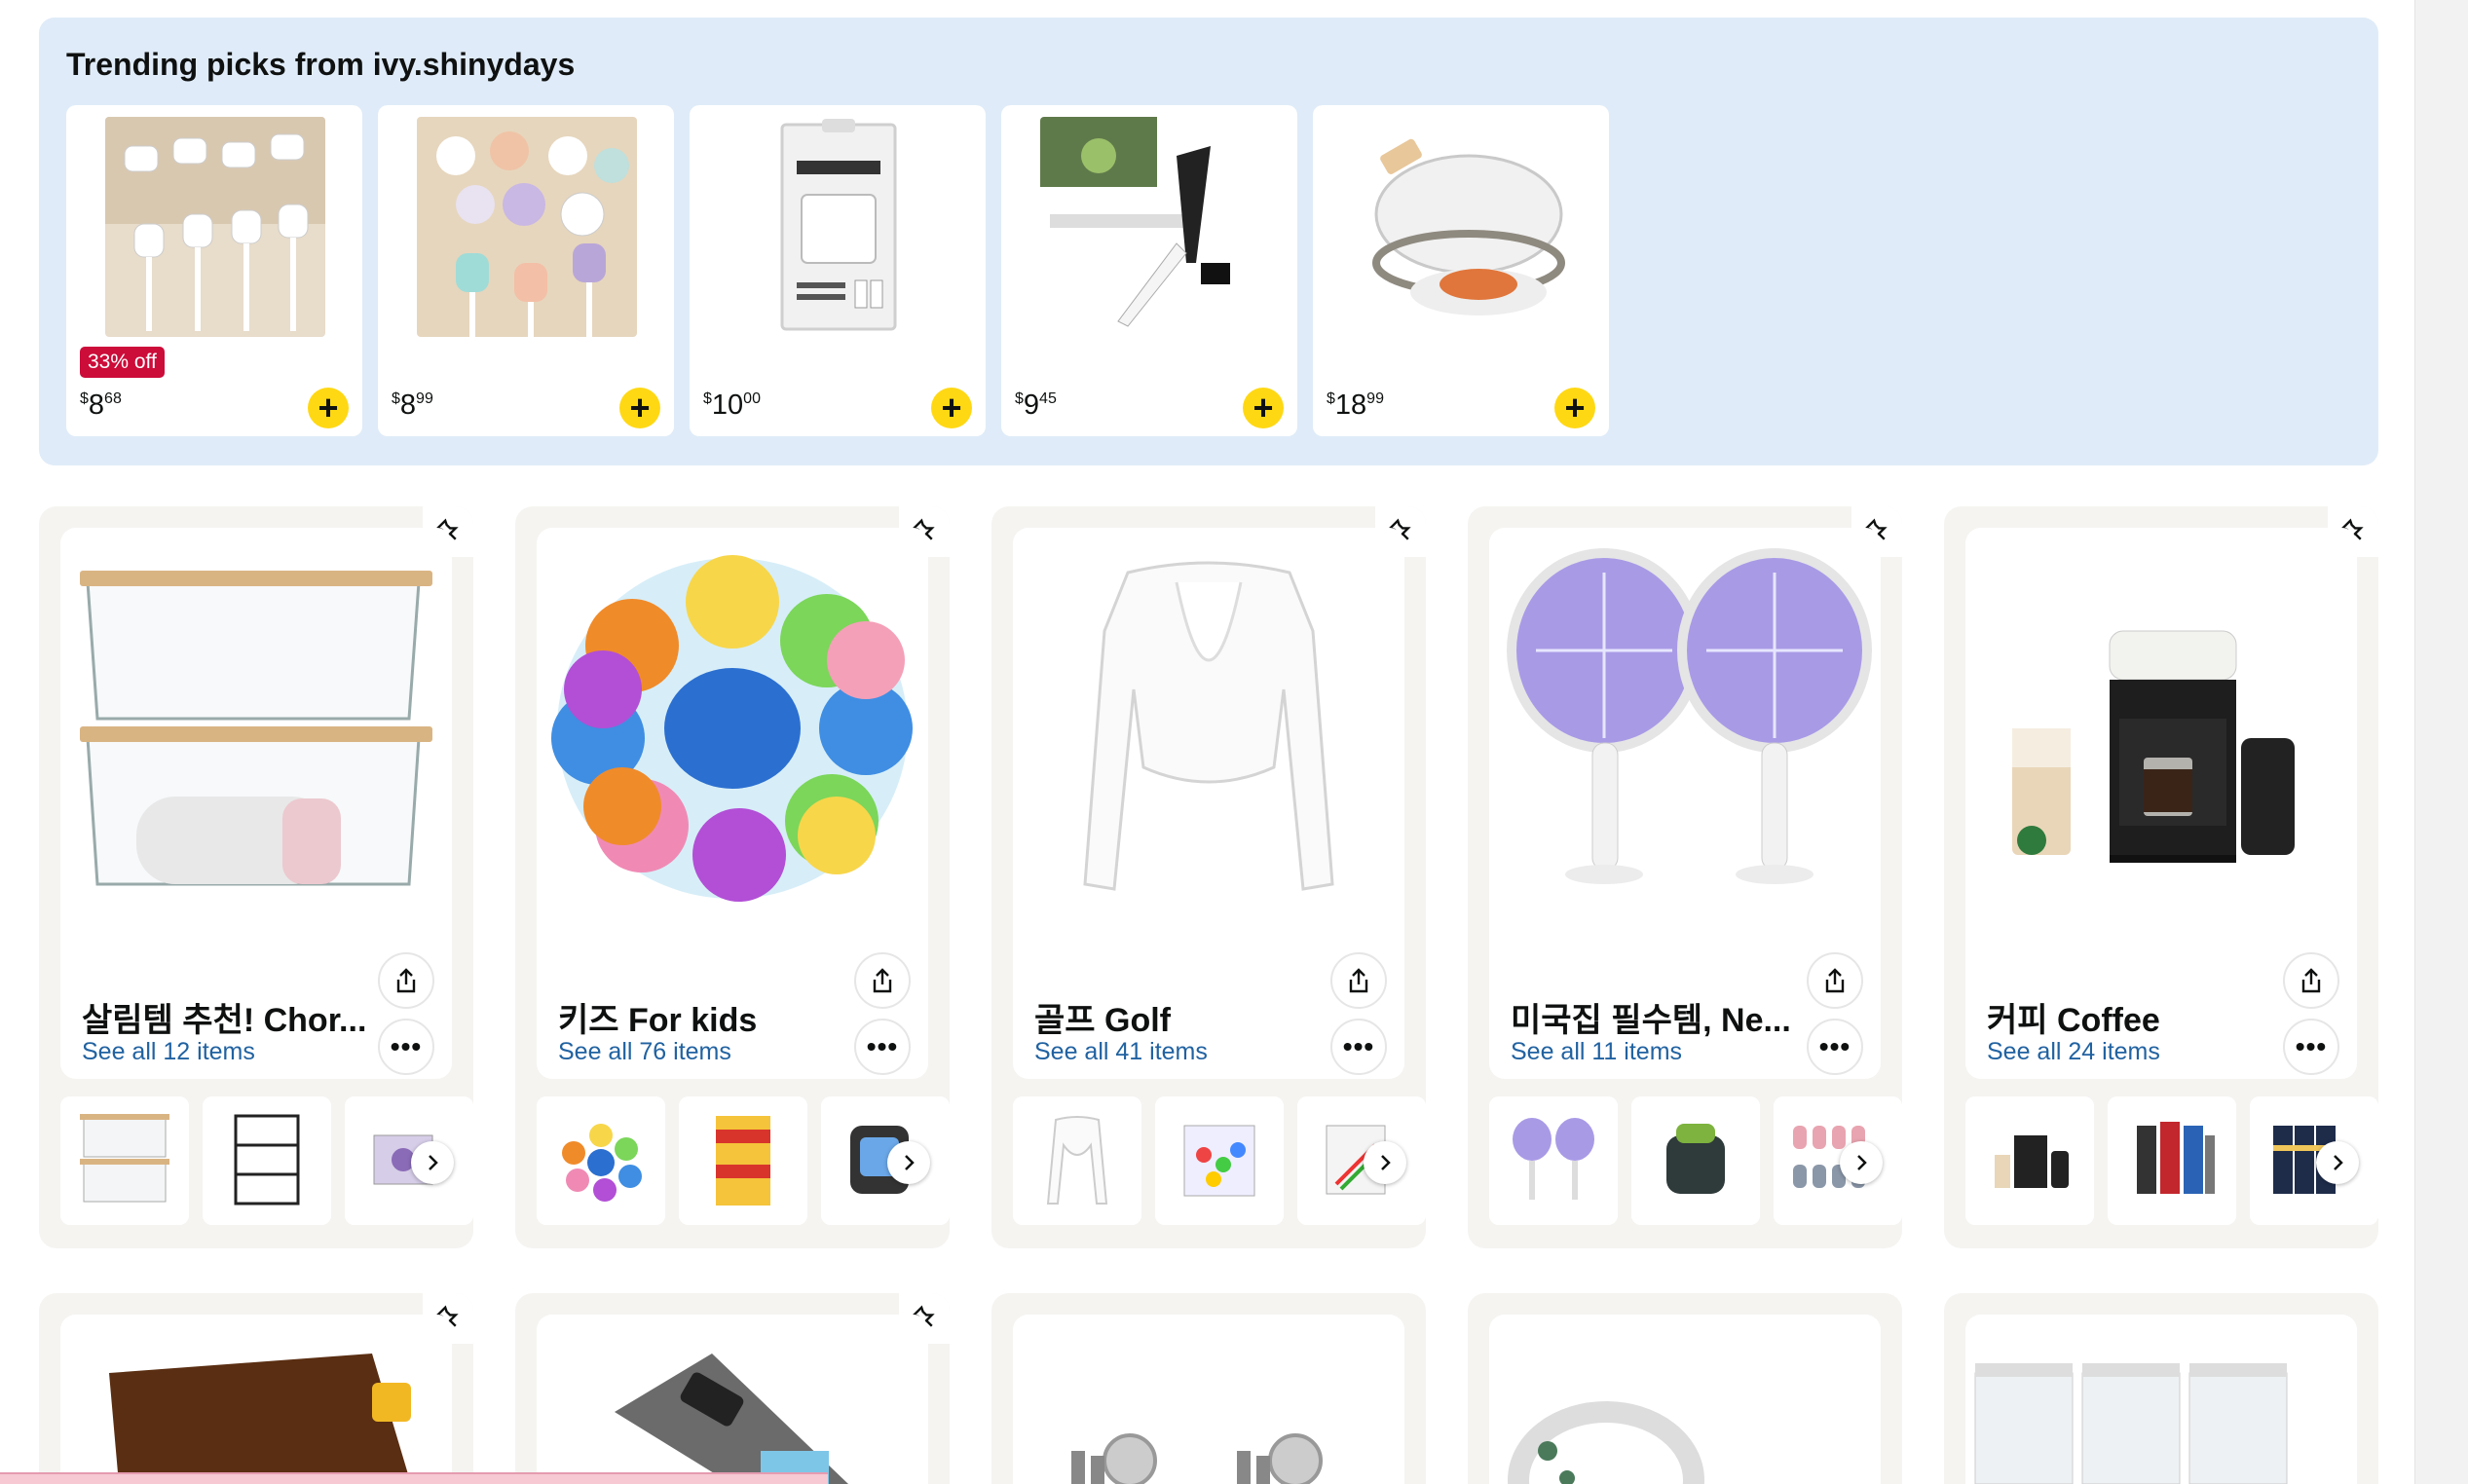 The width and height of the screenshot is (2468, 1484). I want to click on price: $1000, so click(732, 405).